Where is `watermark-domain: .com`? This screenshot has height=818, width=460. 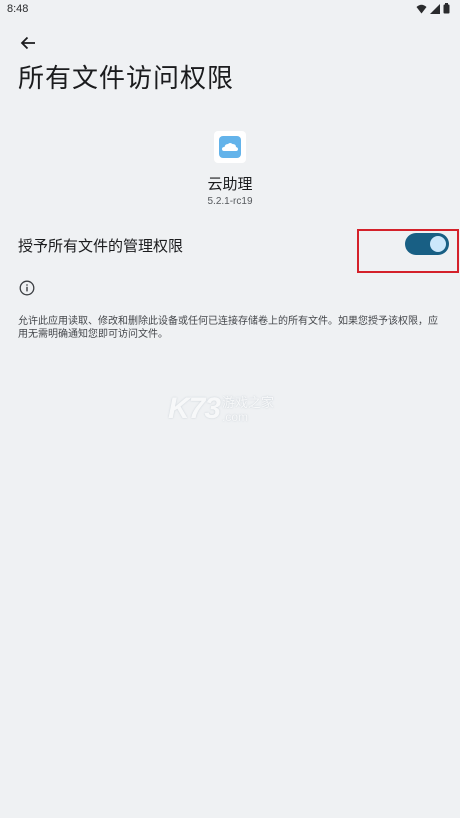
watermark-domain: .com is located at coordinates (235, 416).